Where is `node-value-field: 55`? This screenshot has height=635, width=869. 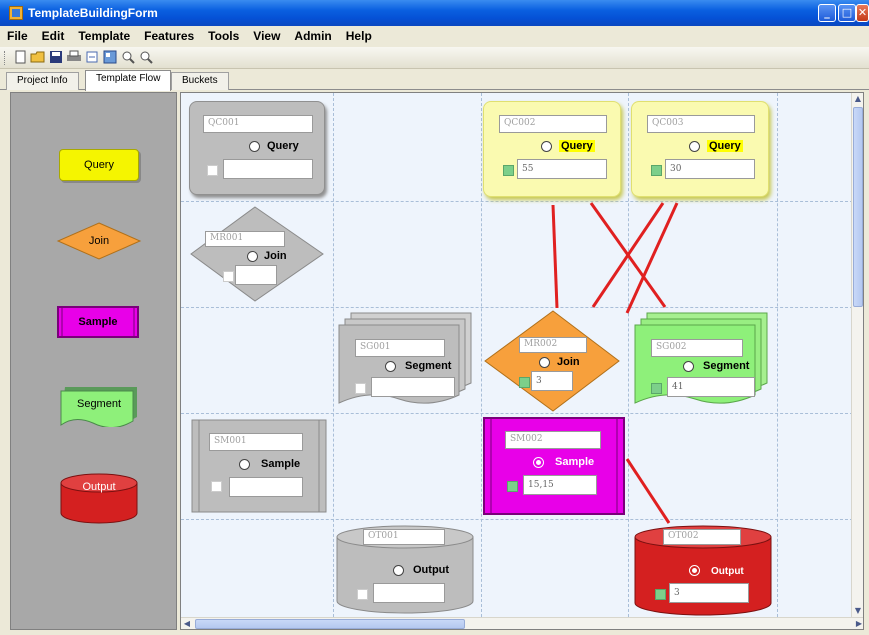 node-value-field: 55 is located at coordinates (562, 169).